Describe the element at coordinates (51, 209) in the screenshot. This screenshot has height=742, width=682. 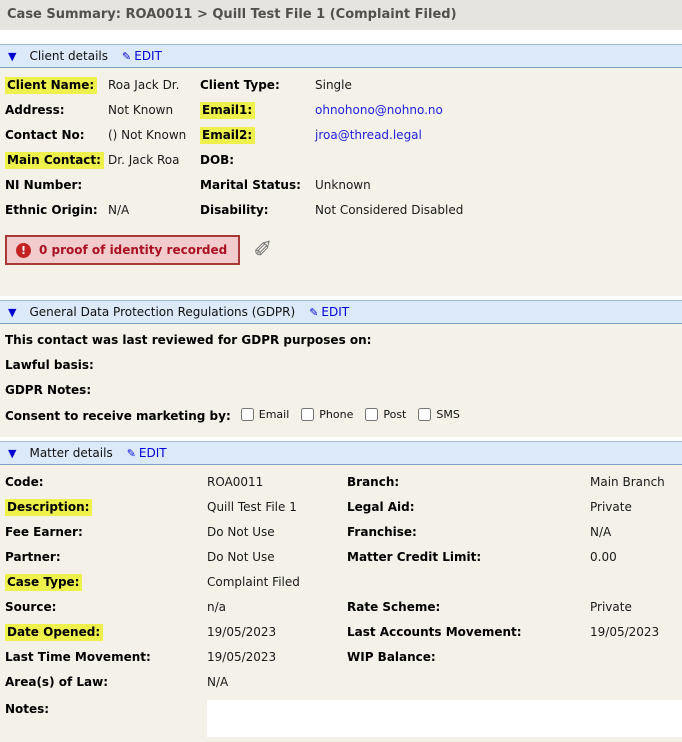
I see `field-label: Ethnic Origin:` at that location.